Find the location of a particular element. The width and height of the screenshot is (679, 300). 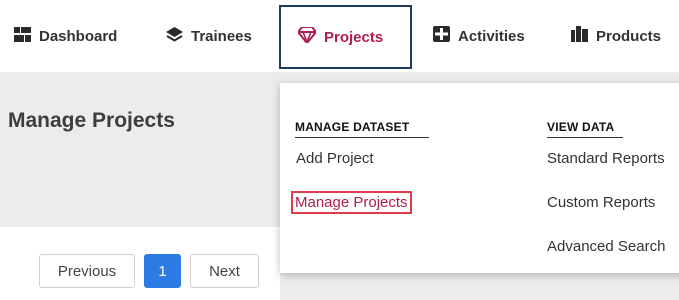

puzzle-icon is located at coordinates (441, 36).